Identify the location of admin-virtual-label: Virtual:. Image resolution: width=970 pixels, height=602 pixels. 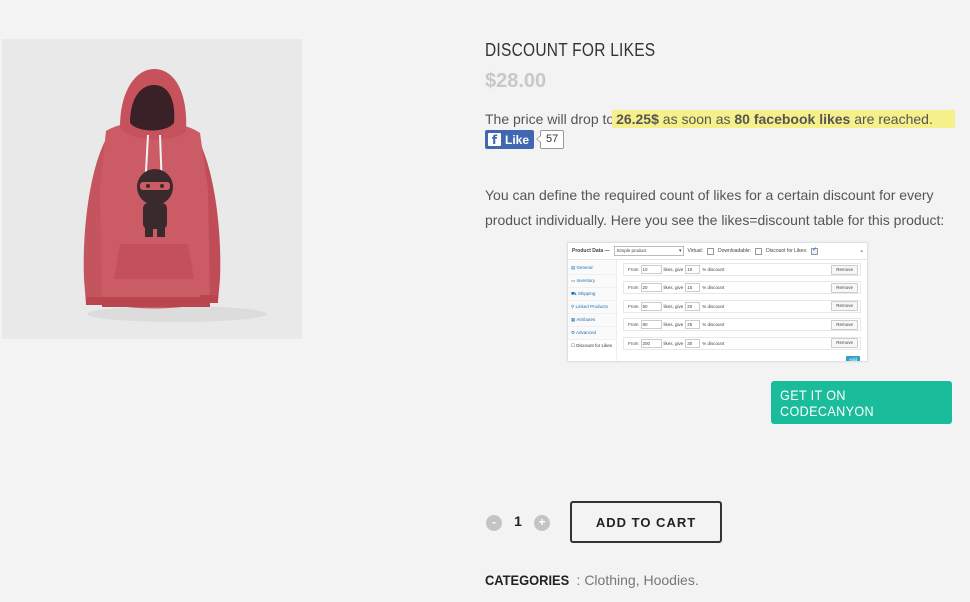
(695, 251).